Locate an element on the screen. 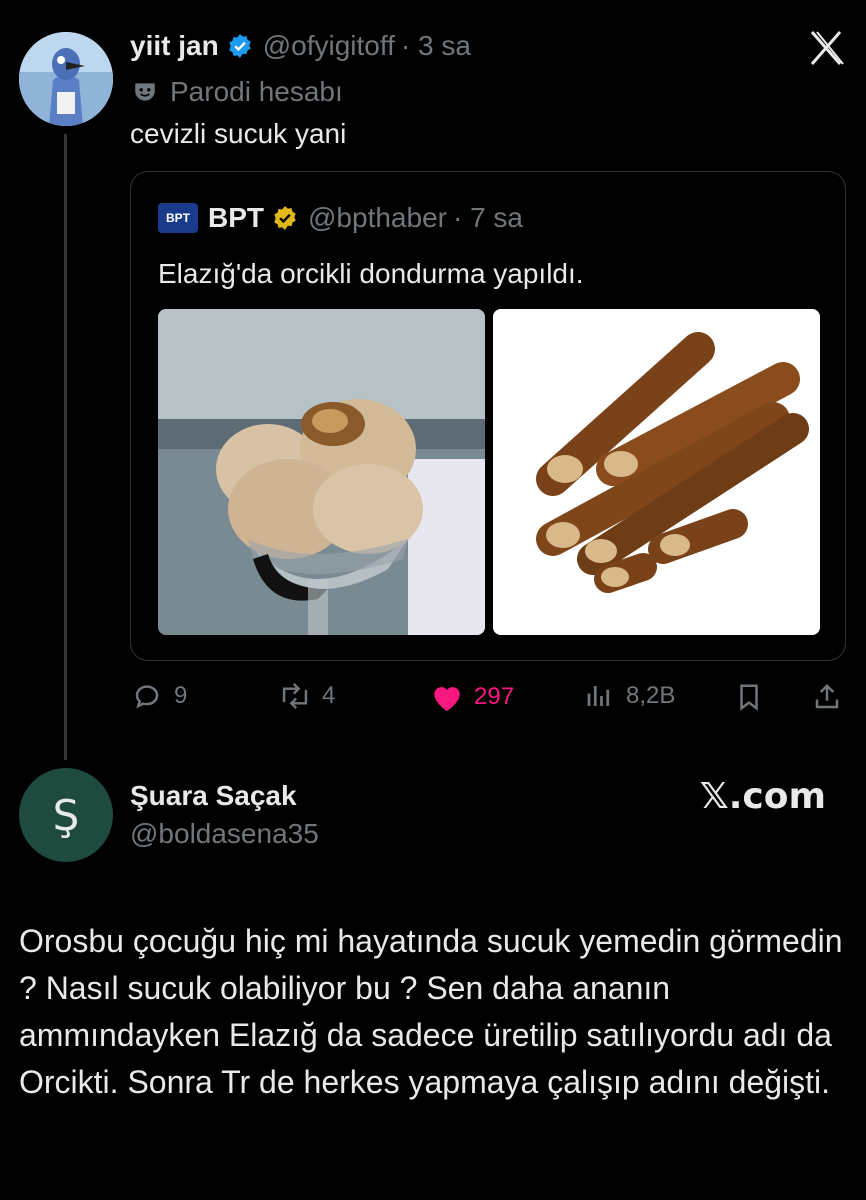  bookmark-icon is located at coordinates (749, 697).